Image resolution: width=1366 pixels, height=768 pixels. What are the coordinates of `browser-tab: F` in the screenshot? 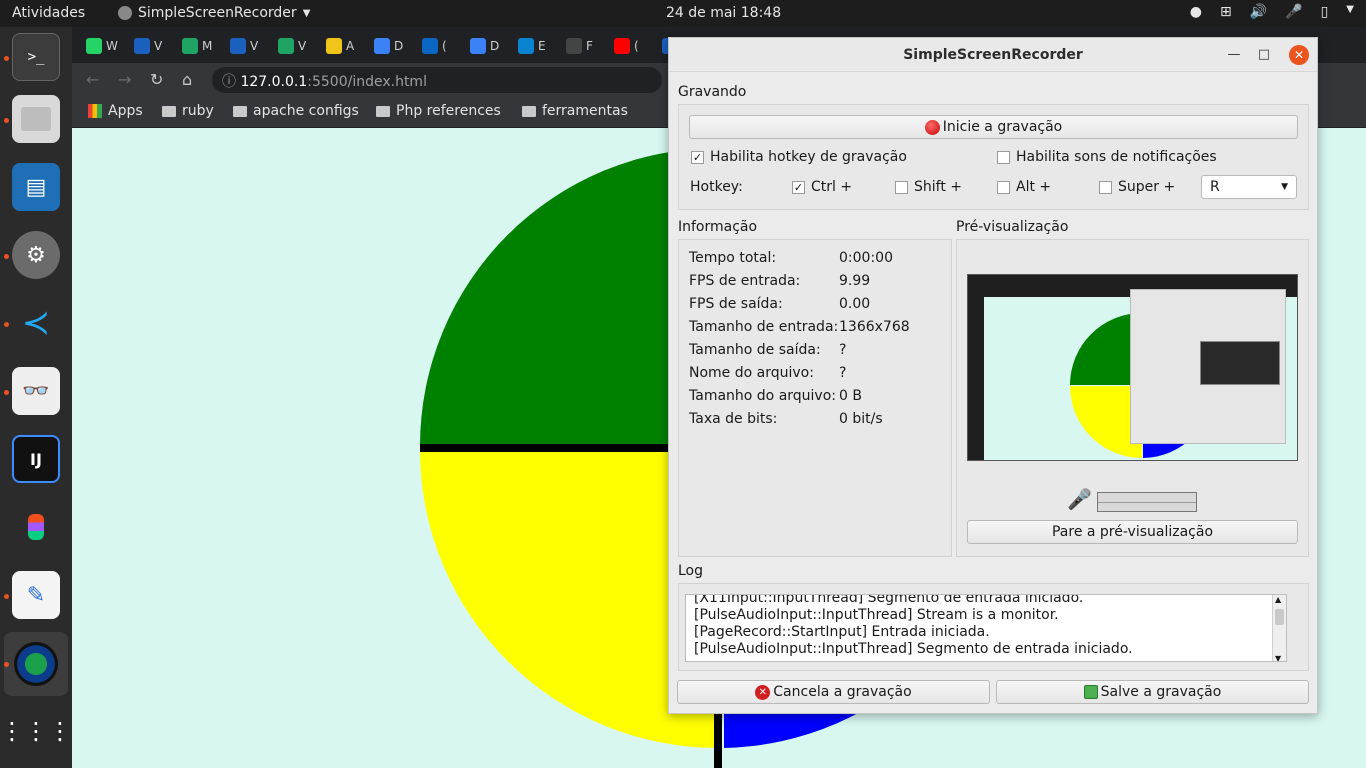 It's located at (579, 46).